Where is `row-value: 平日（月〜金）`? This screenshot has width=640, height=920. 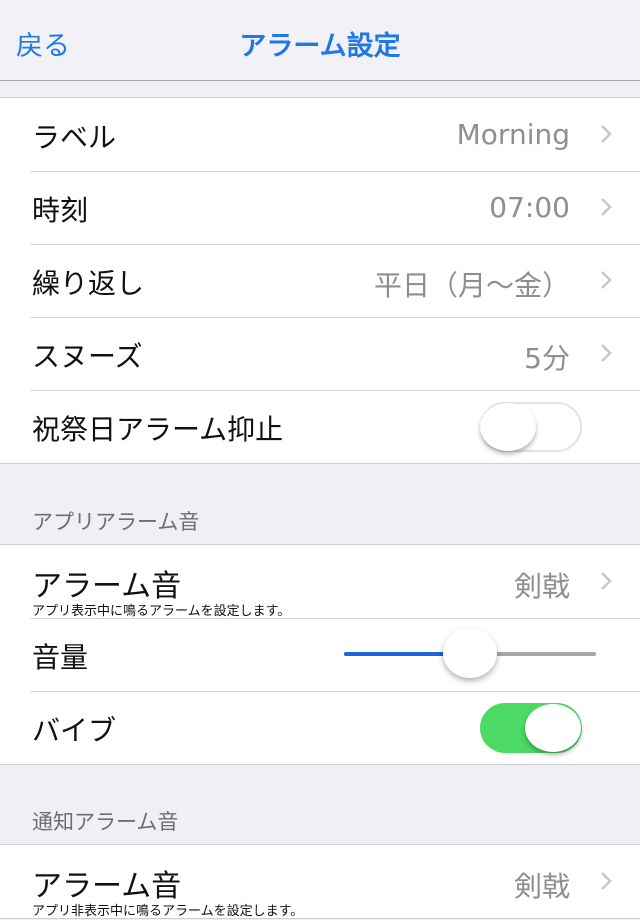
row-value: 平日（月〜金） is located at coordinates (471, 285).